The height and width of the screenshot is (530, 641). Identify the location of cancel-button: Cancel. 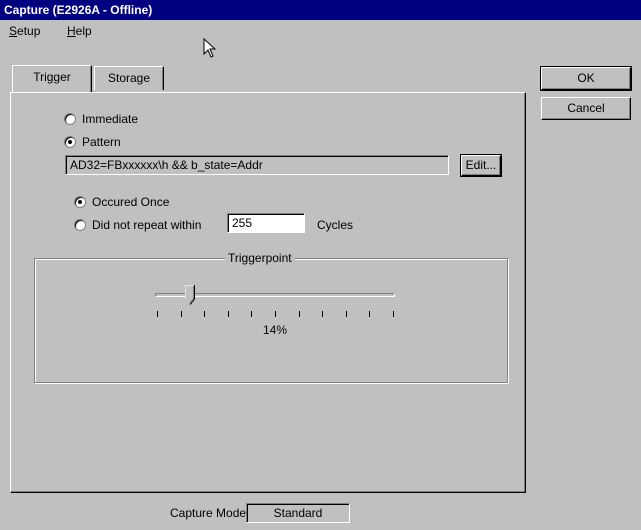
(586, 108).